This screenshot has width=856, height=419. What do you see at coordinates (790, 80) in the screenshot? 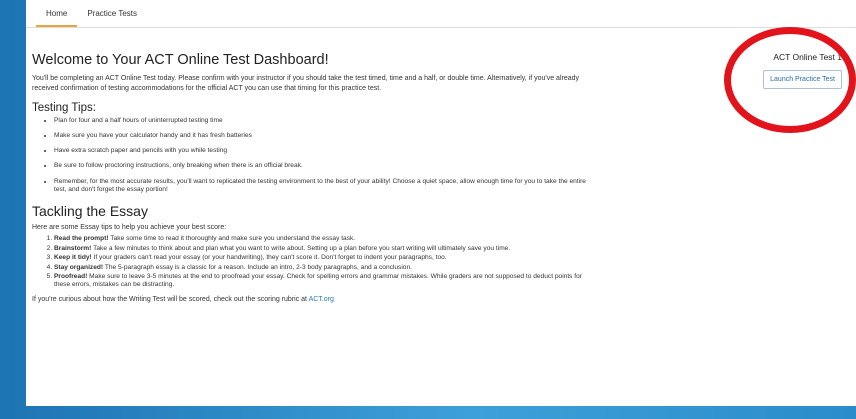
I see `highlight-ring-annotation` at bounding box center [790, 80].